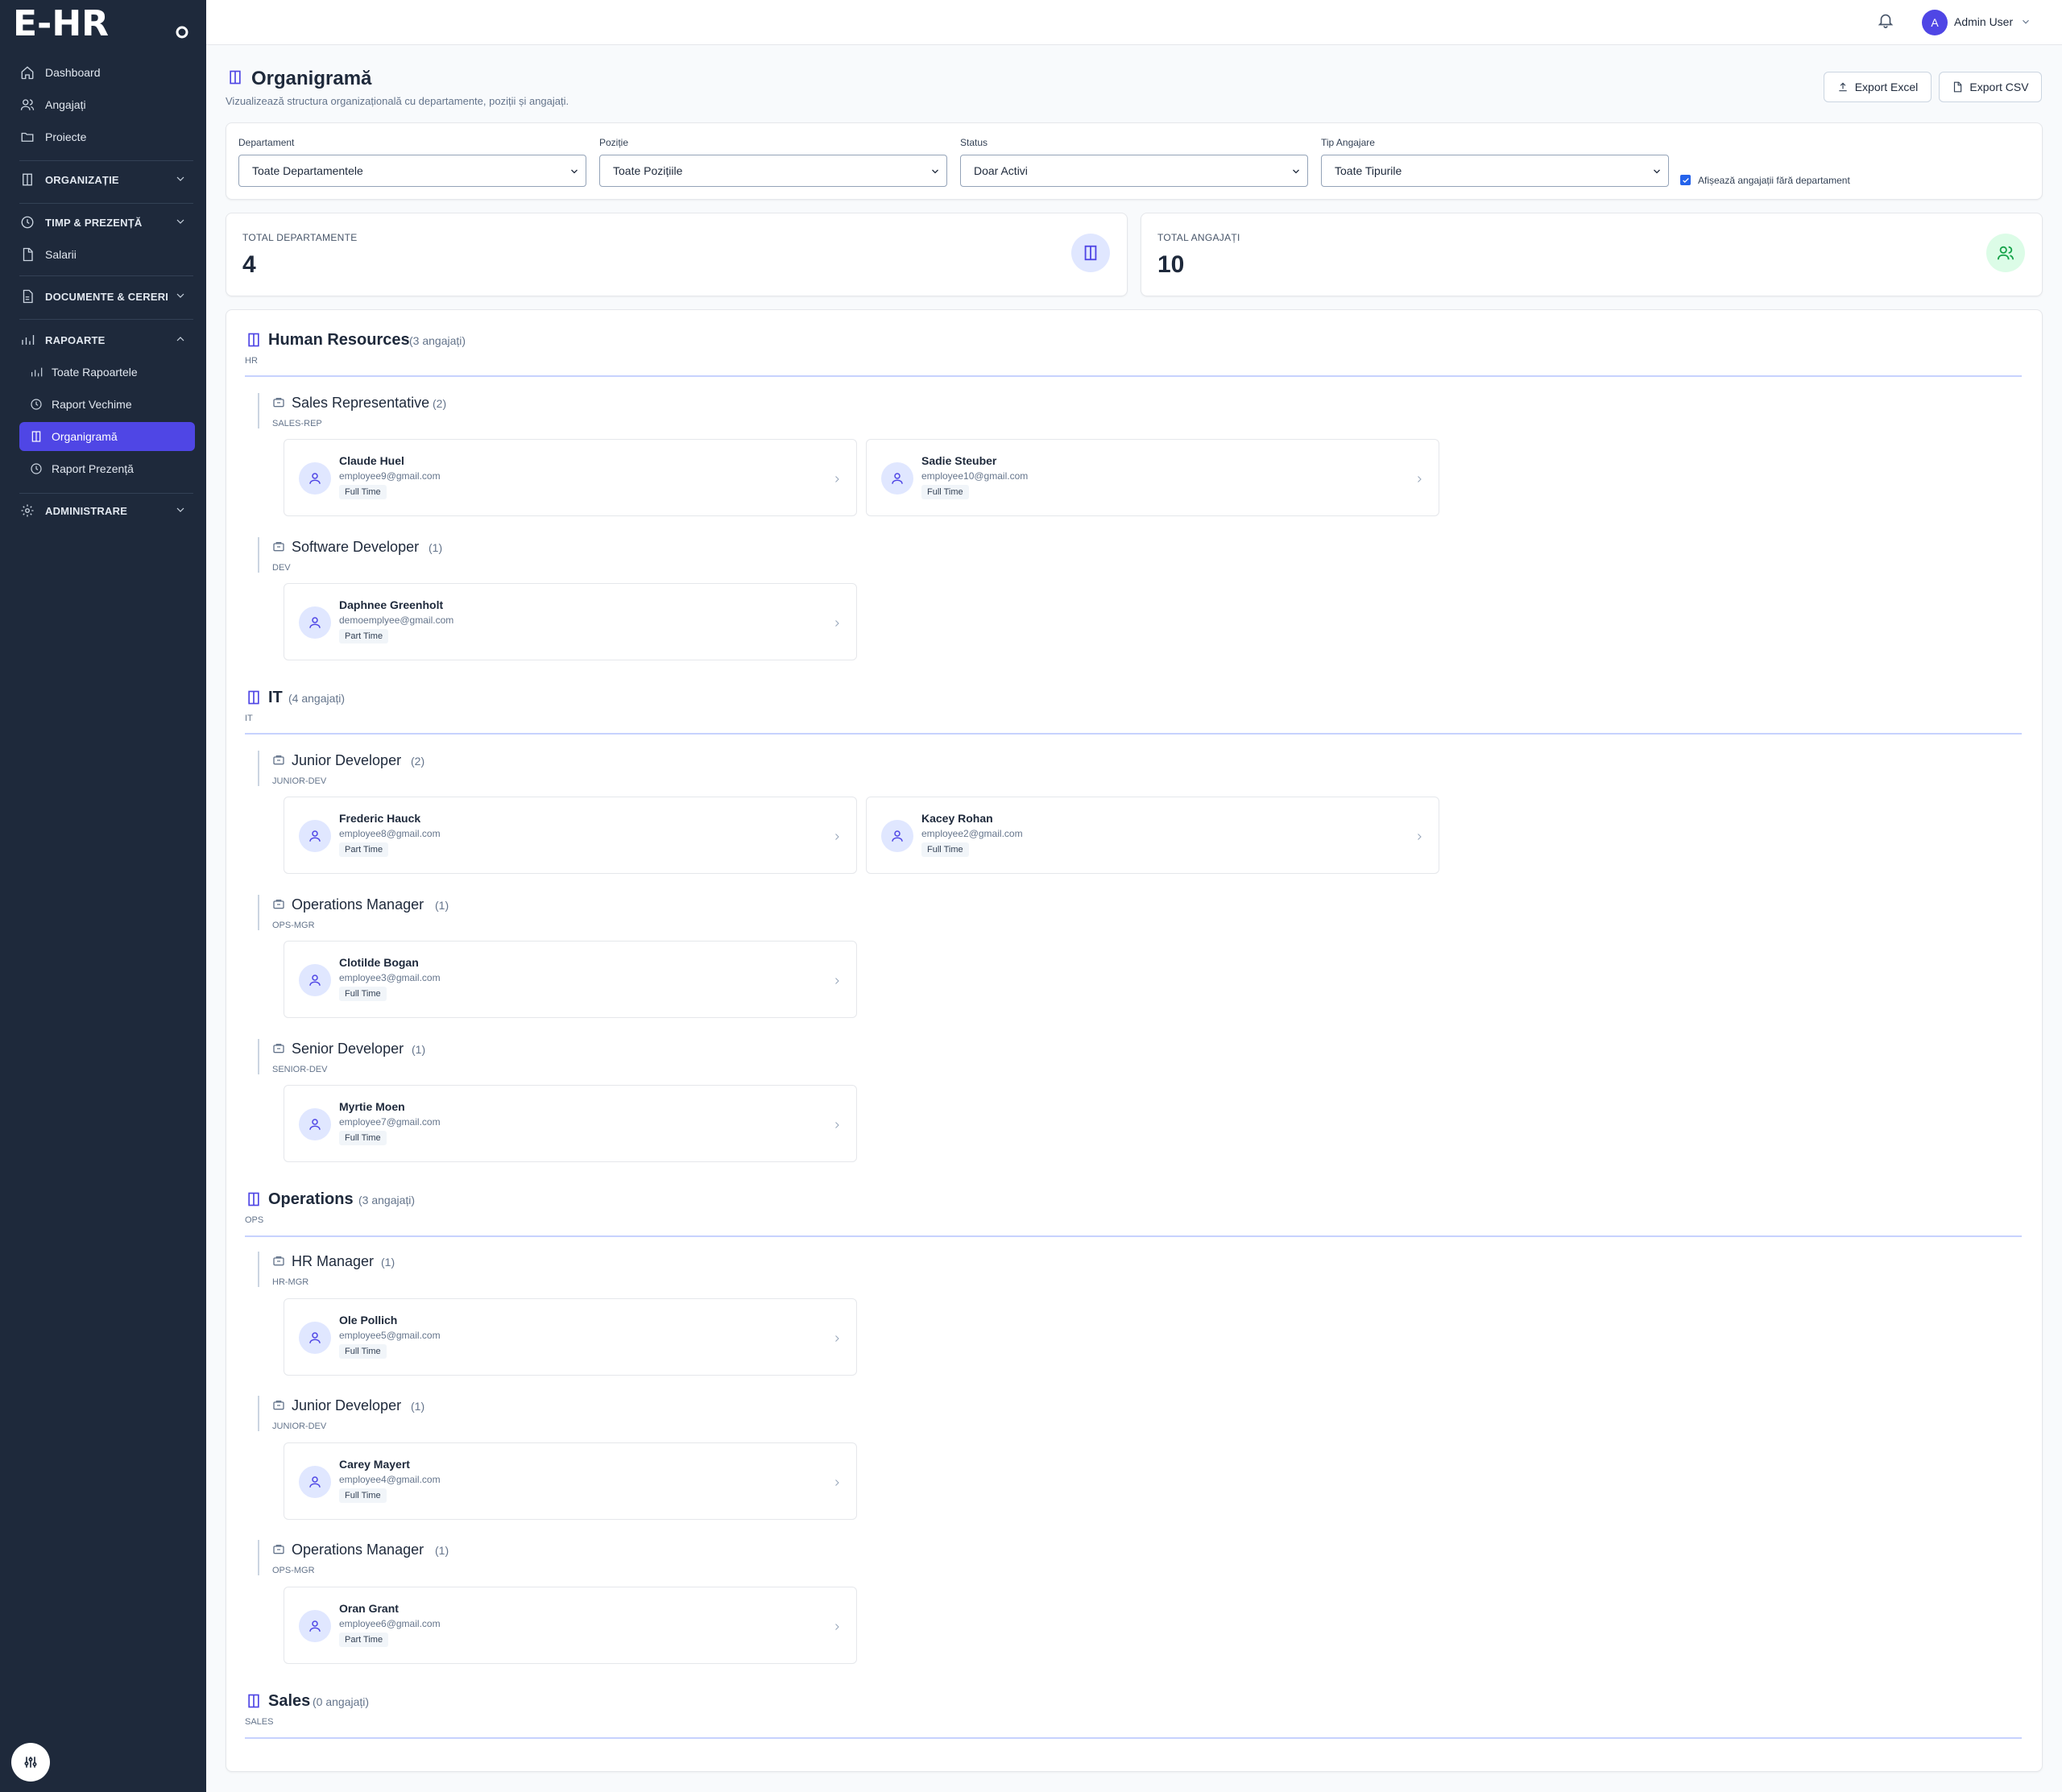  I want to click on sidebar-section-documente: DOCUMENTE & CERERI, so click(103, 296).